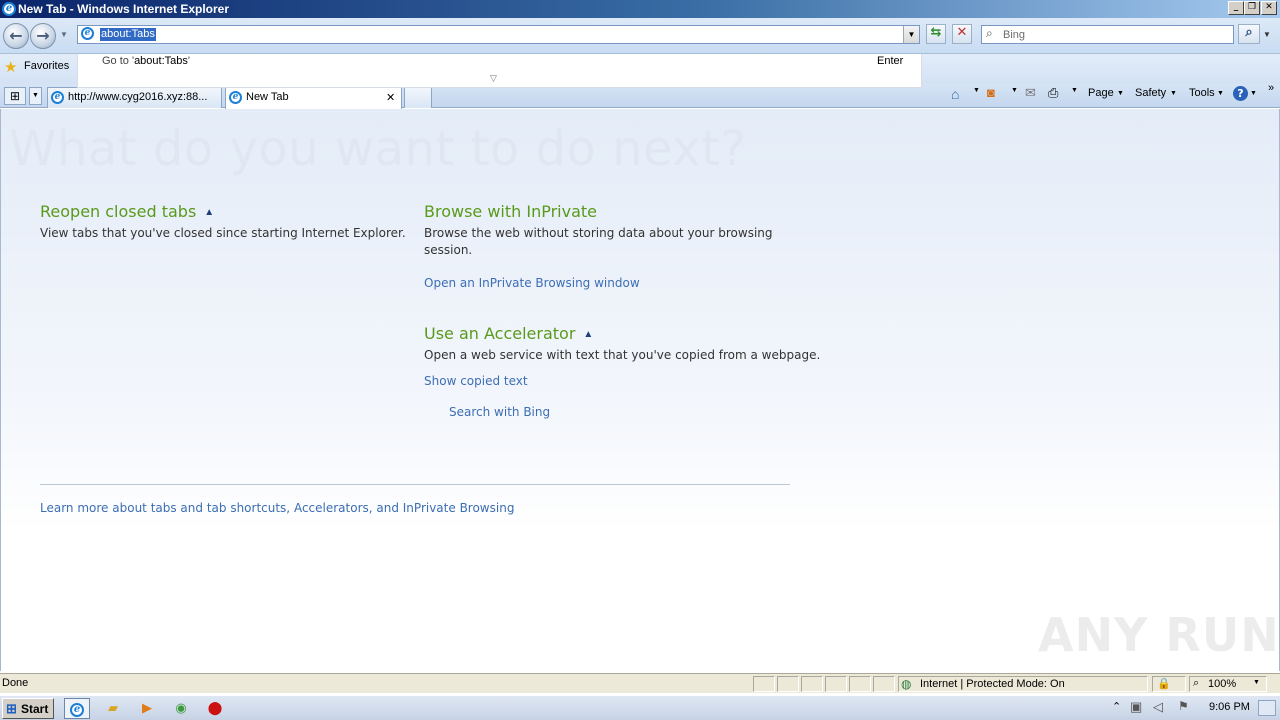 Image resolution: width=1280 pixels, height=720 pixels. What do you see at coordinates (15, 683) in the screenshot?
I see `status-text: Done` at bounding box center [15, 683].